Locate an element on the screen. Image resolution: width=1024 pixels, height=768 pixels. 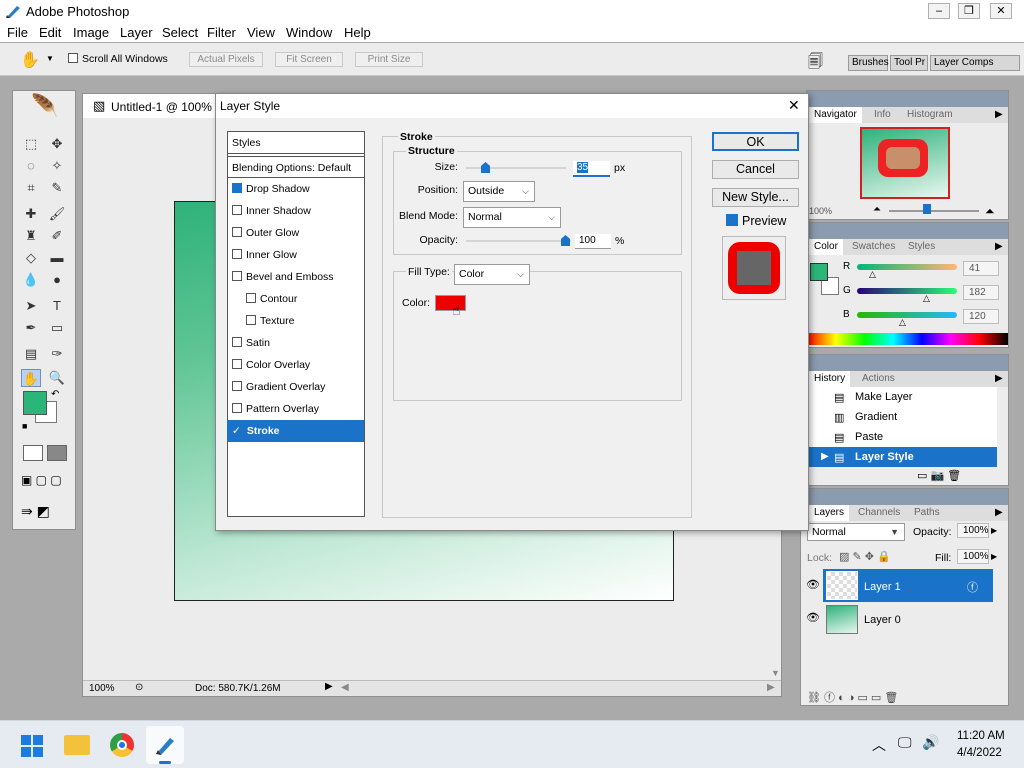
opacity-value: 100% is located at coordinates (973, 530).